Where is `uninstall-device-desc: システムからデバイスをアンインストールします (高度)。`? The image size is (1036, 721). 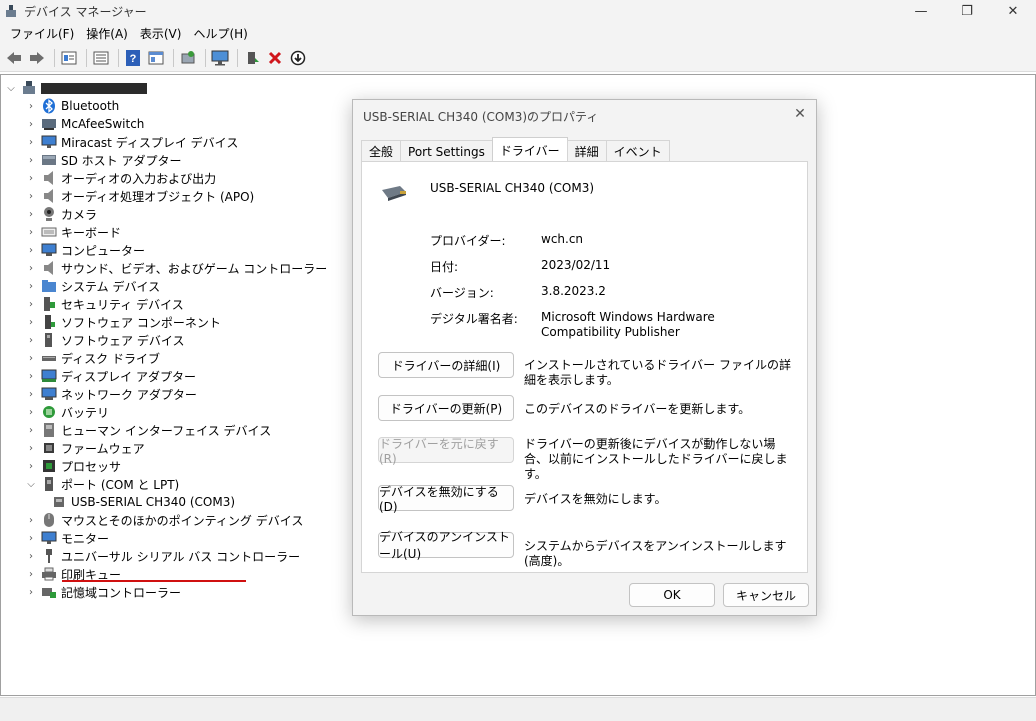
uninstall-device-desc: システムからデバイスをアンインストールします (高度)。 is located at coordinates (655, 553).